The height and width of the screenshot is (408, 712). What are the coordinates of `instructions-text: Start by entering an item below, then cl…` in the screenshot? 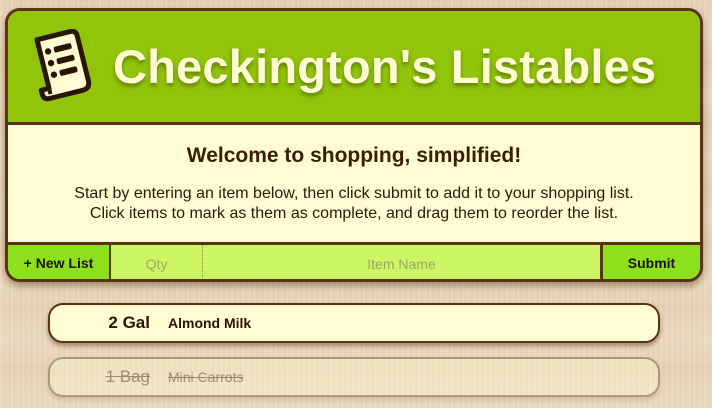 It's located at (354, 204).